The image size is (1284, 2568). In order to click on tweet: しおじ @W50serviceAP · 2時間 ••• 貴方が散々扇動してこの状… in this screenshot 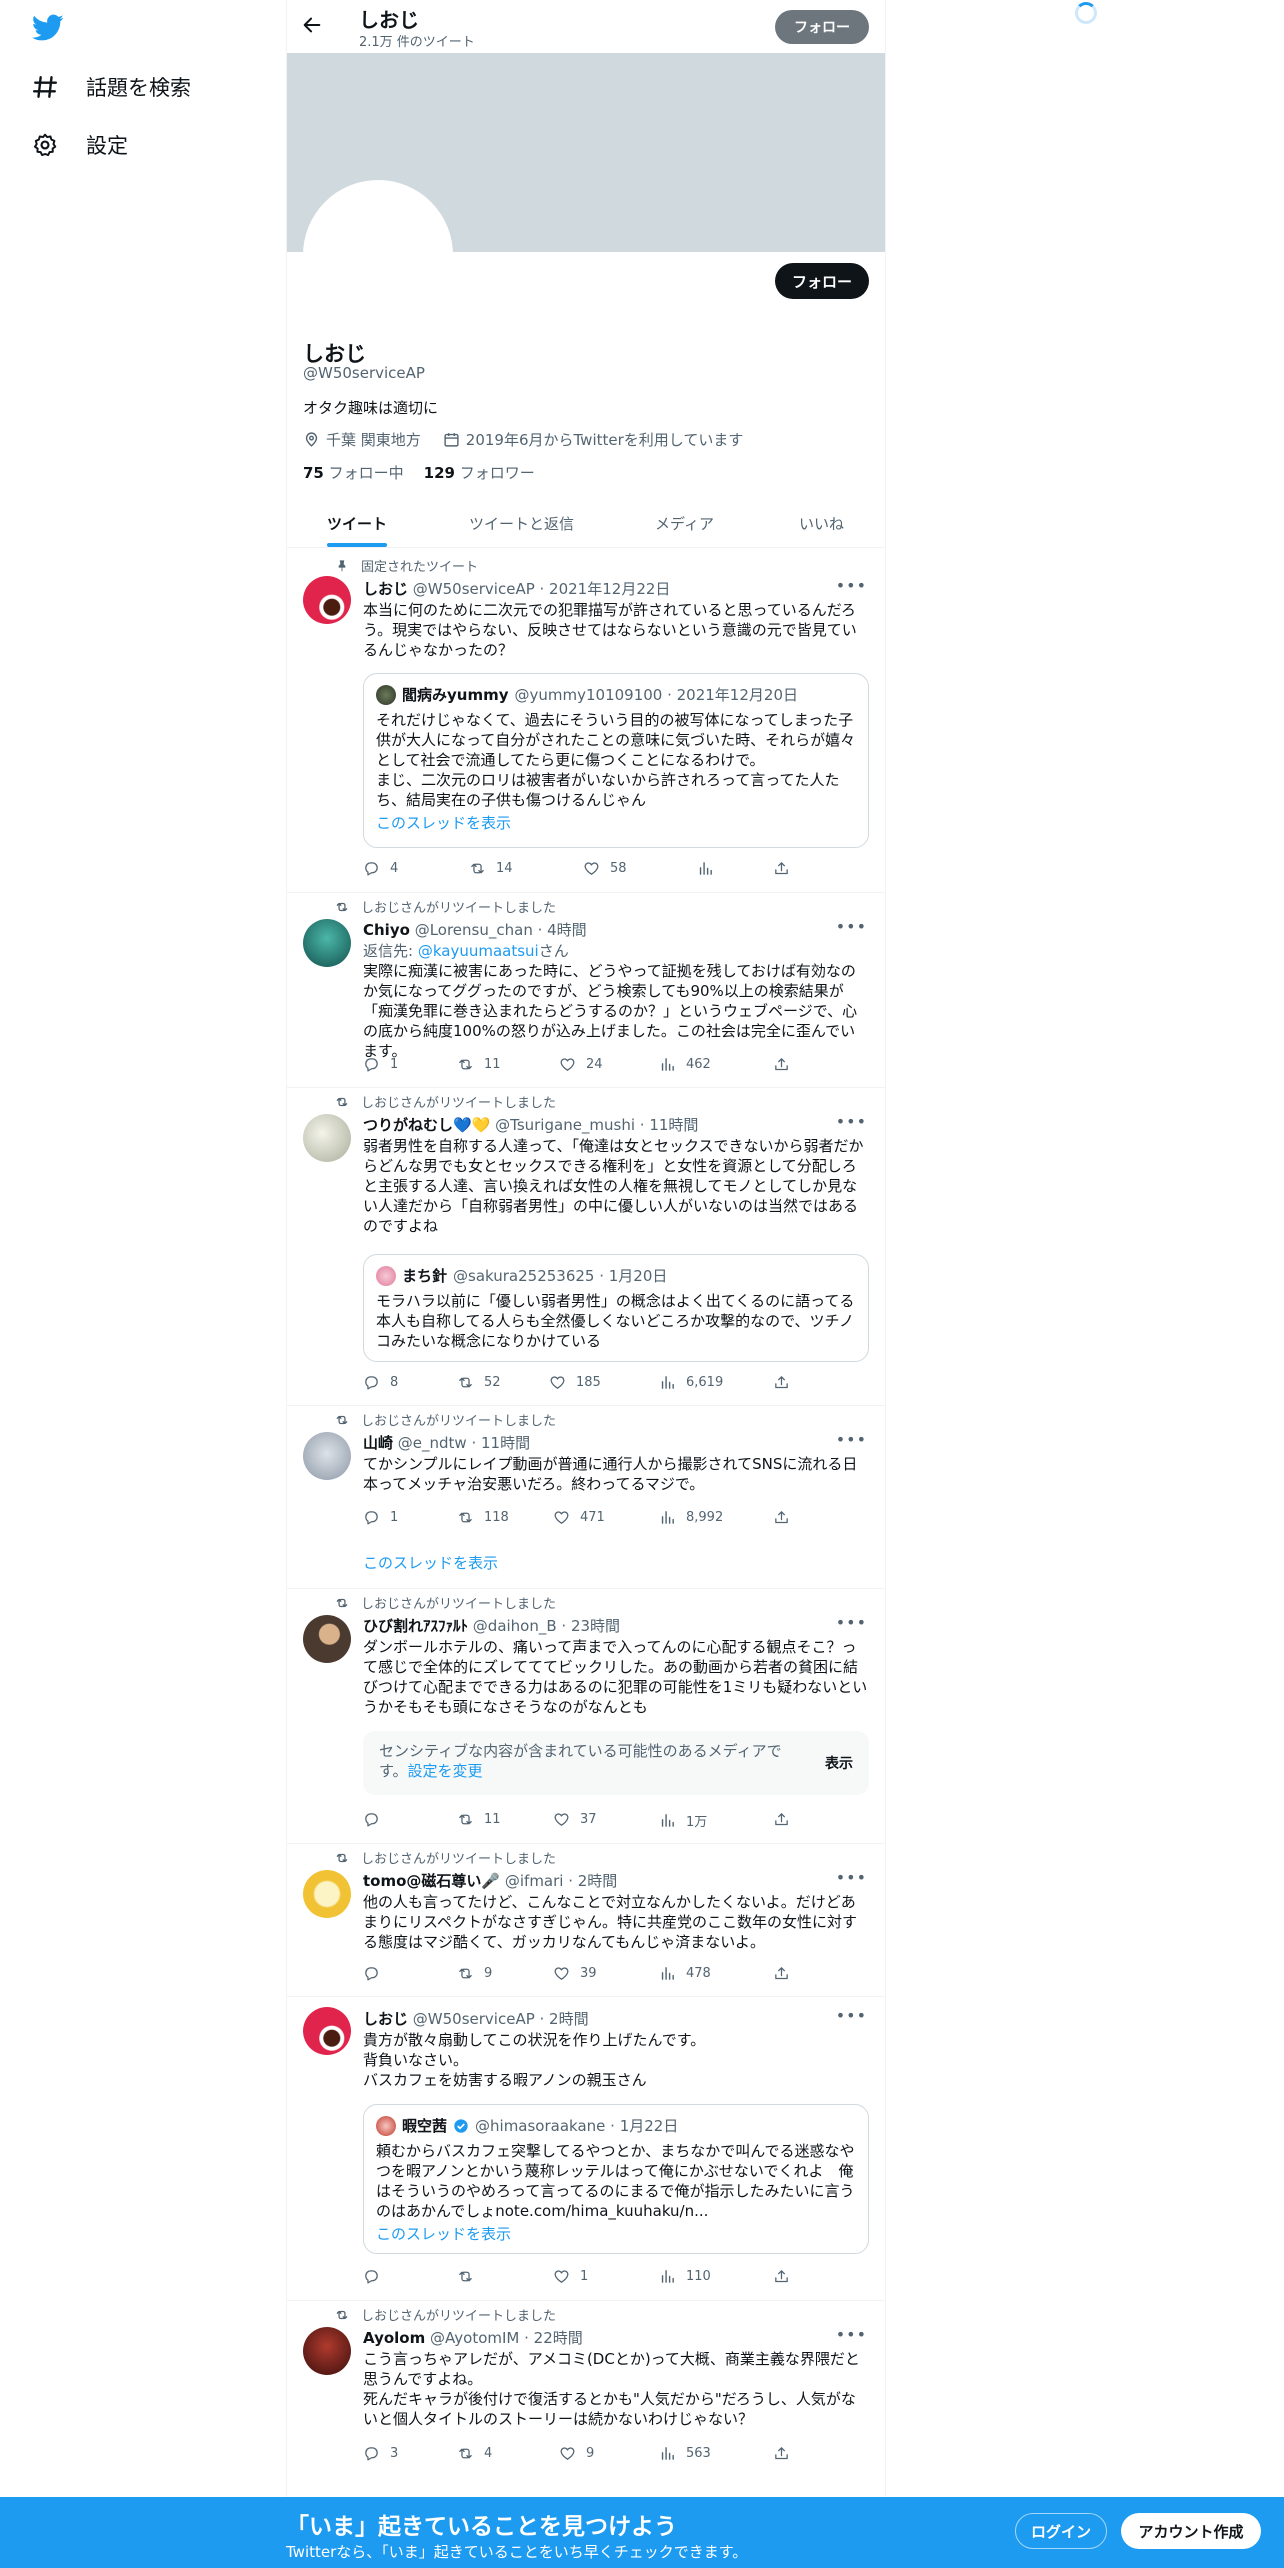, I will do `click(586, 2149)`.